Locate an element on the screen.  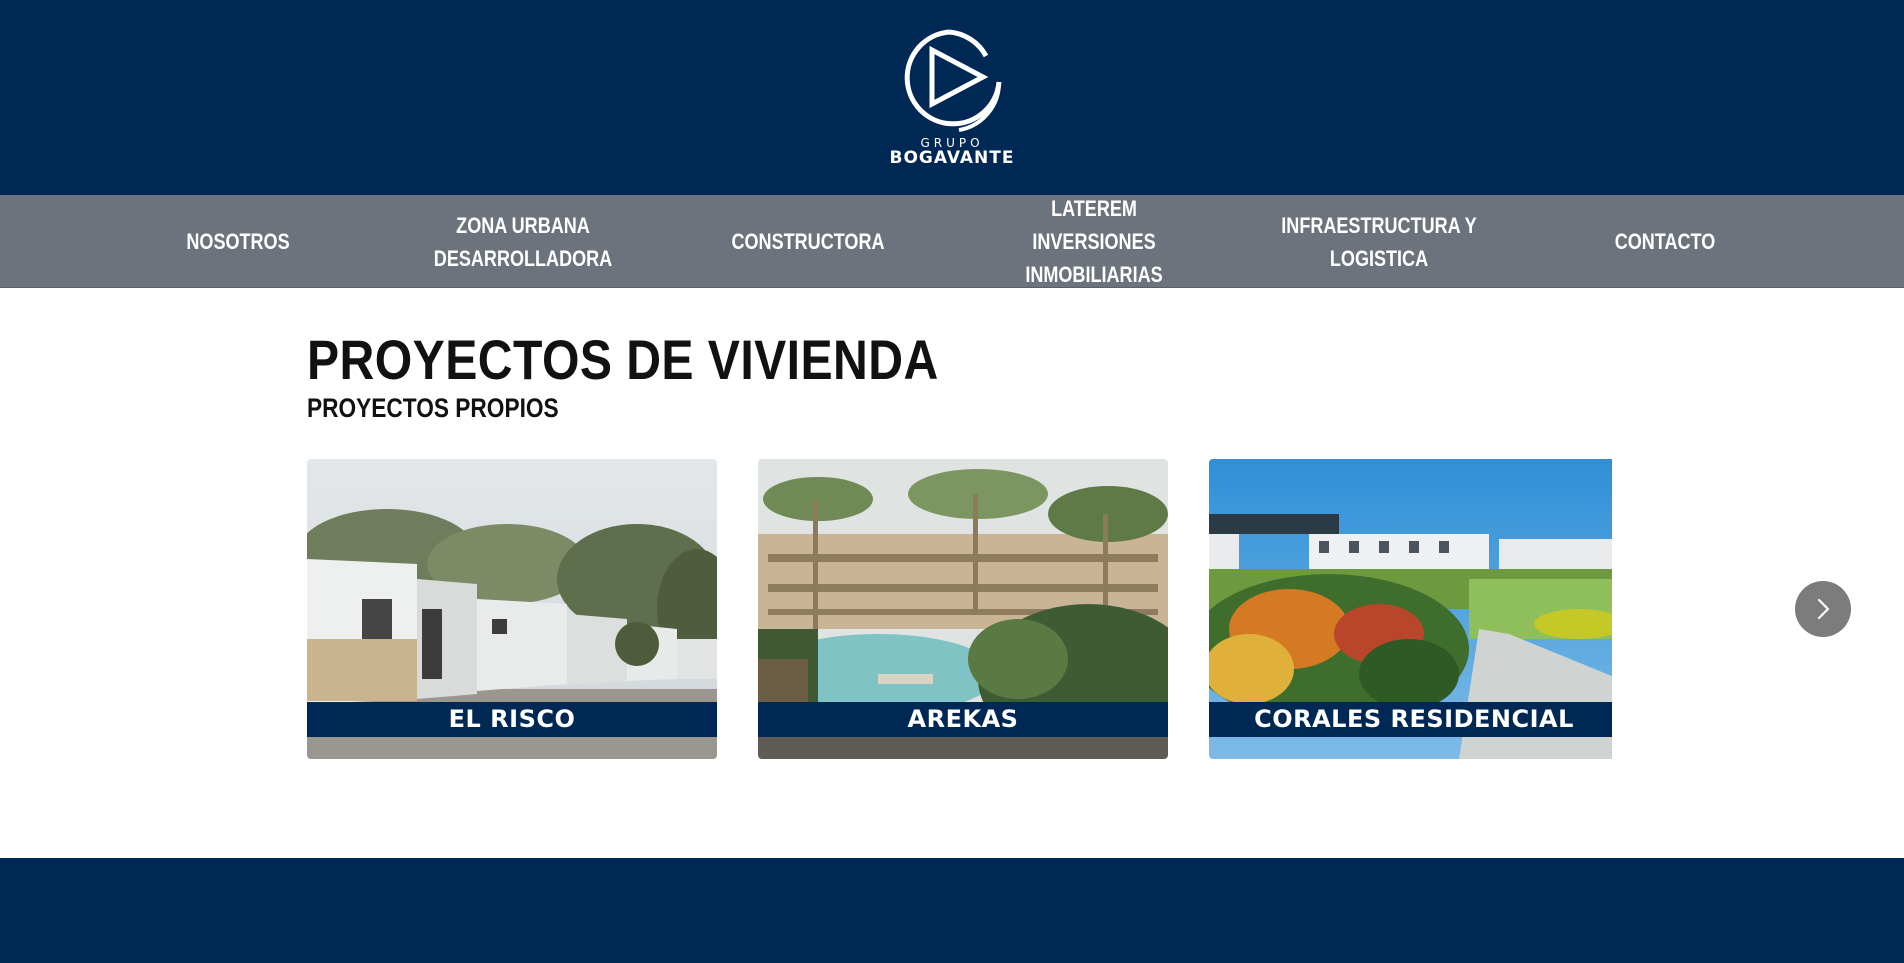
nav-item-constructora: CONSTRUCTORA is located at coordinates (807, 241).